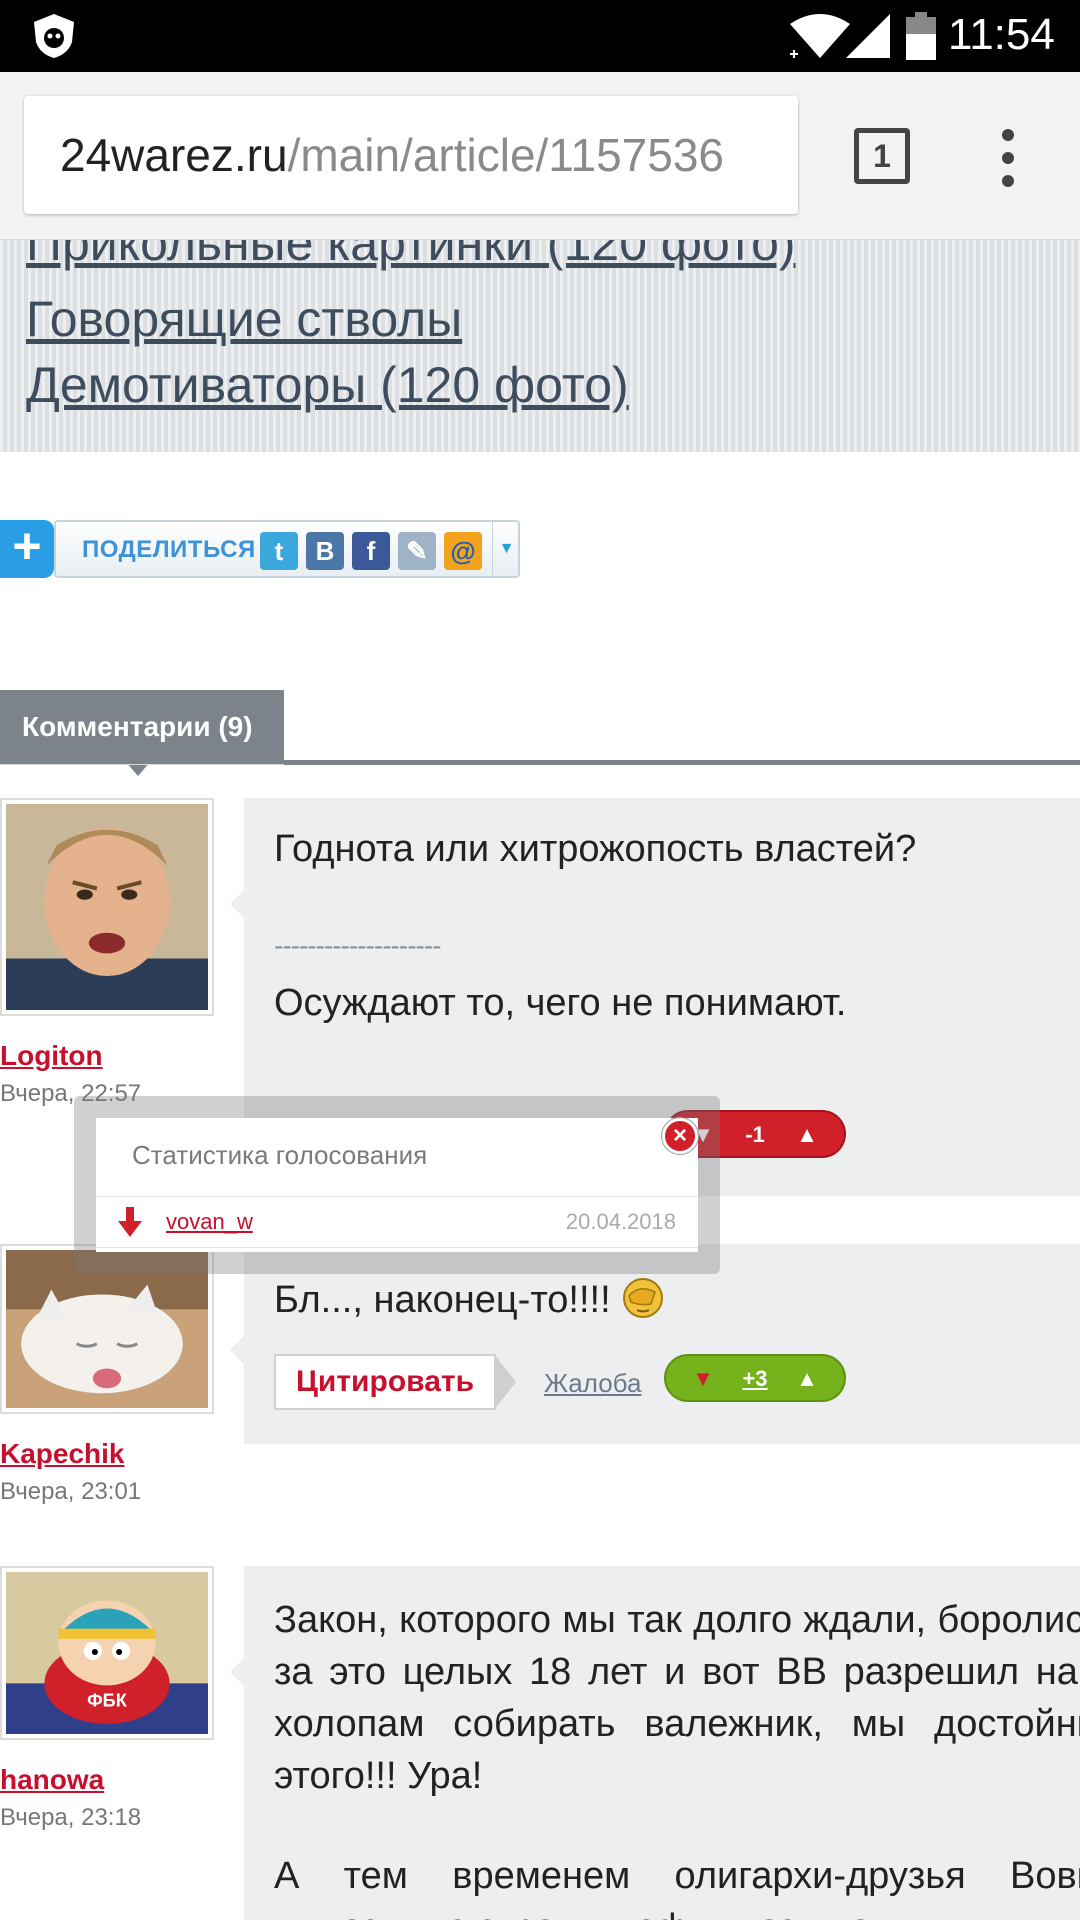  Describe the element at coordinates (371, 551) in the screenshot. I see `facebook-icon: f` at that location.